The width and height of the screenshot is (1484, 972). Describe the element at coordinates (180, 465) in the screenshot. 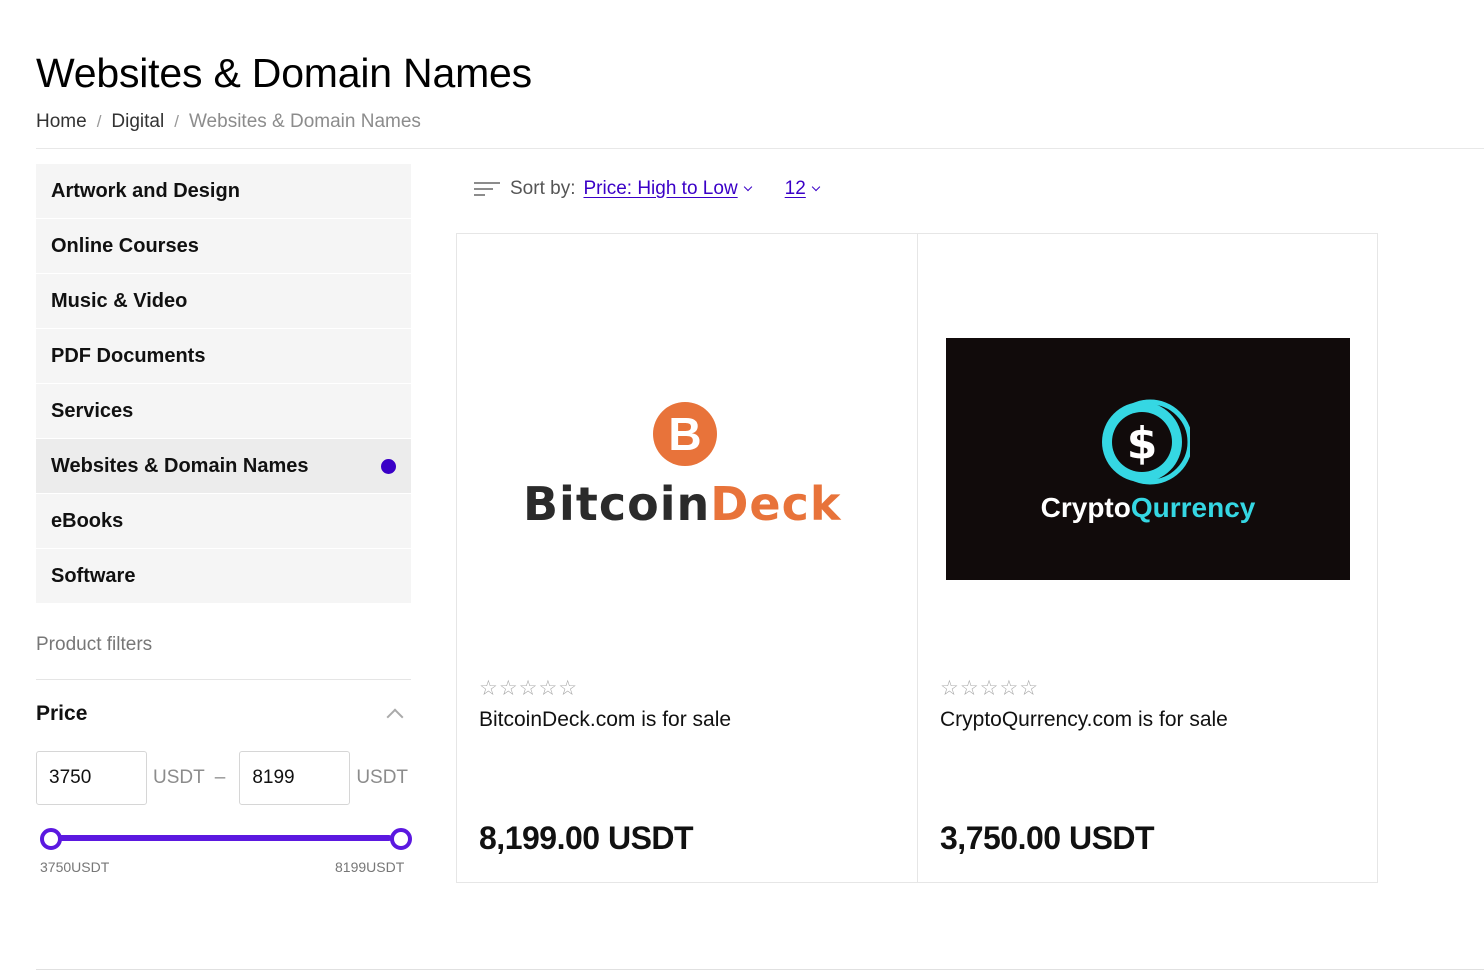

I see `category-label: Websites & Domain Names` at that location.